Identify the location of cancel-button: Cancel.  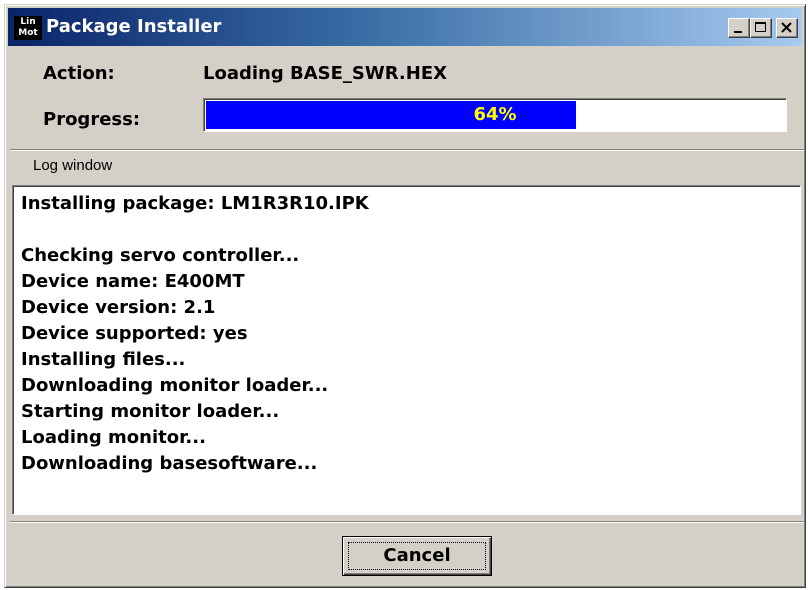
(417, 556).